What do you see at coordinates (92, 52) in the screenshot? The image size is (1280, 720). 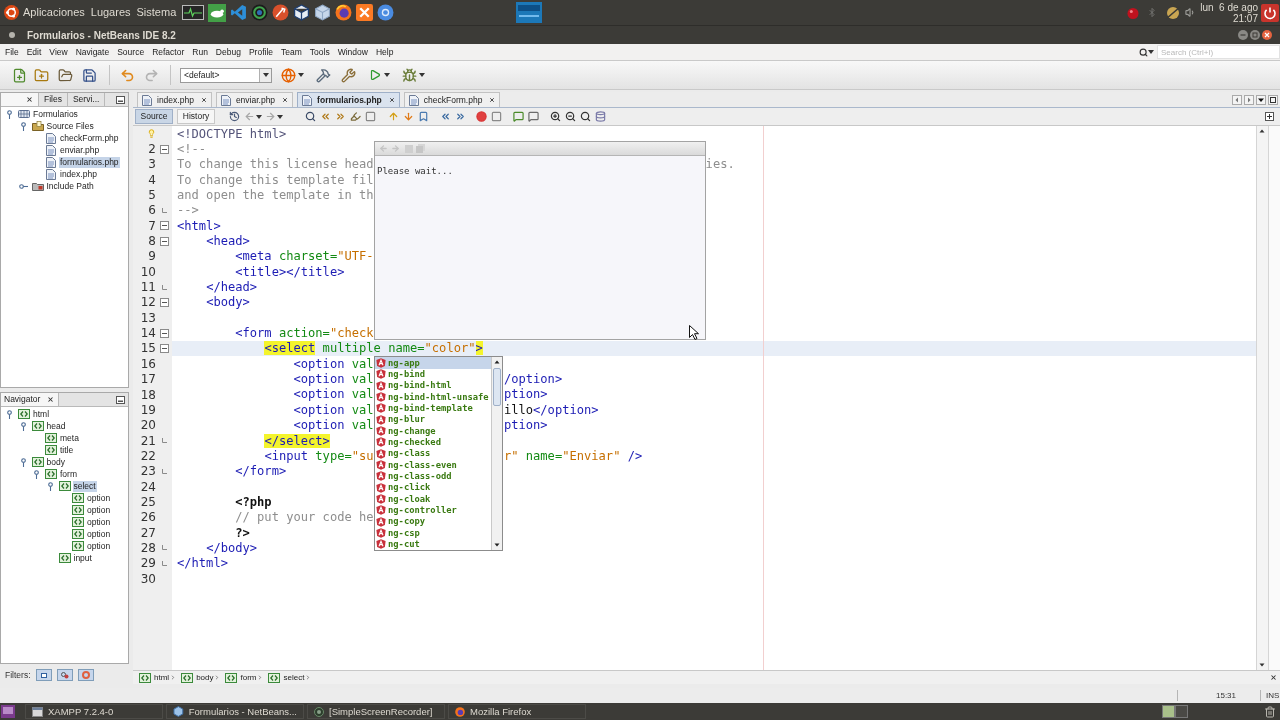 I see `menu-item: Navigate` at bounding box center [92, 52].